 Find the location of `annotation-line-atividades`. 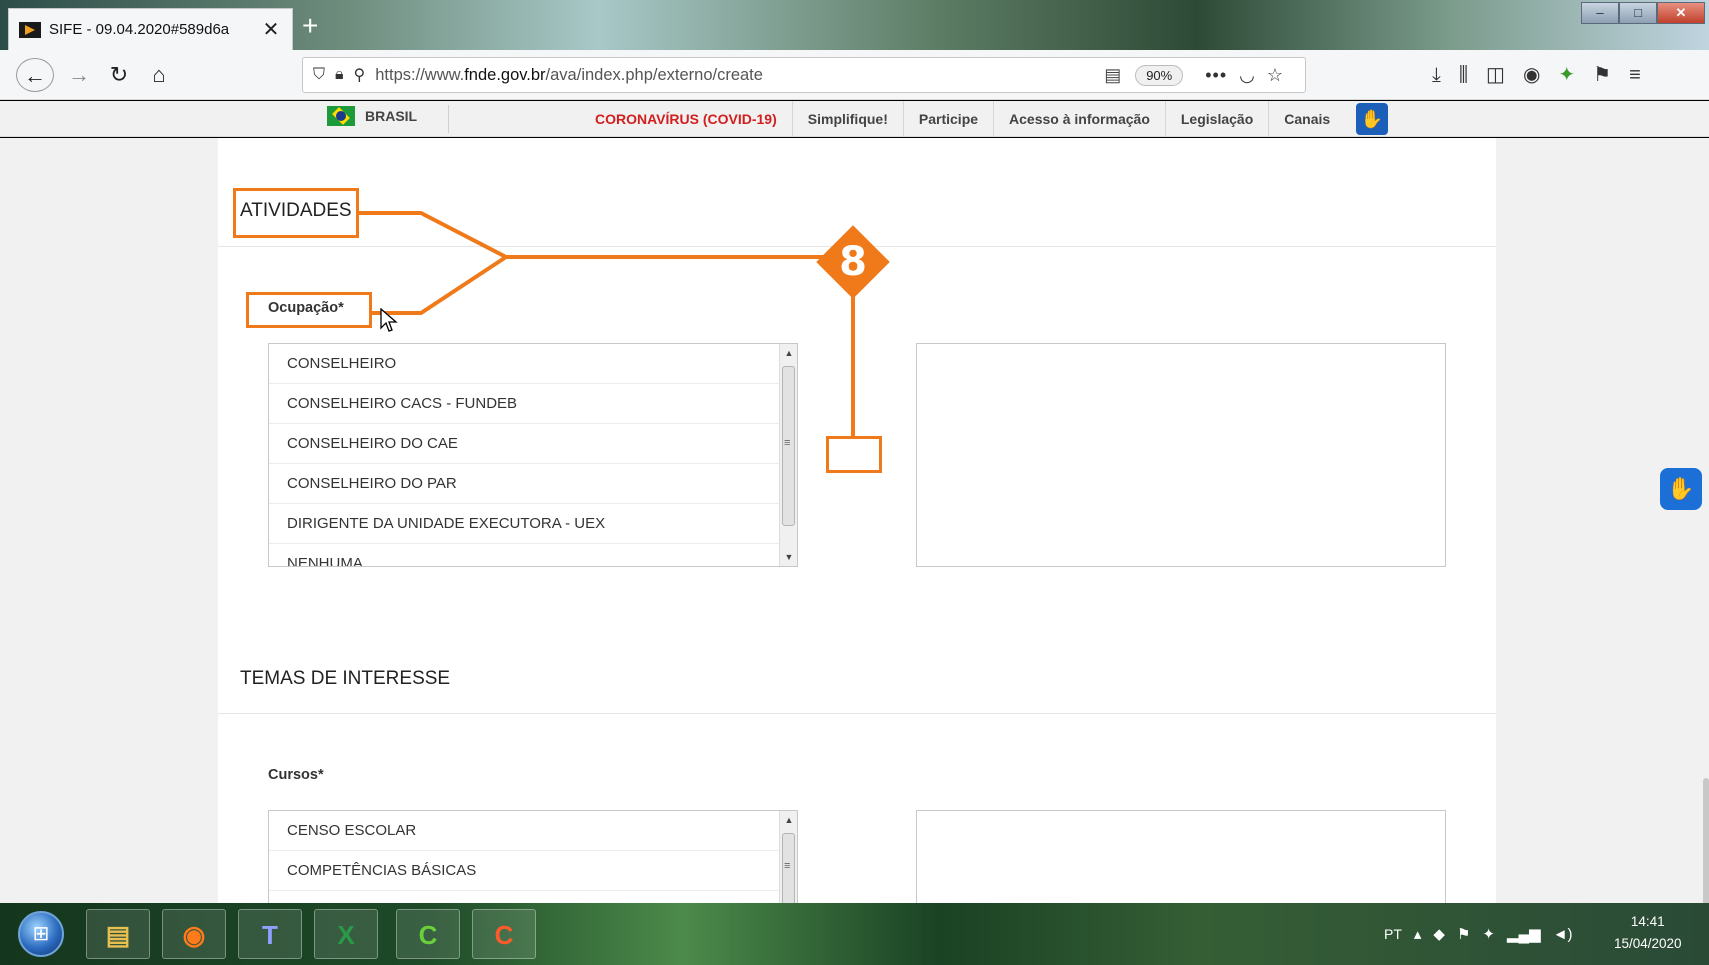

annotation-line-atividades is located at coordinates (606, 235).